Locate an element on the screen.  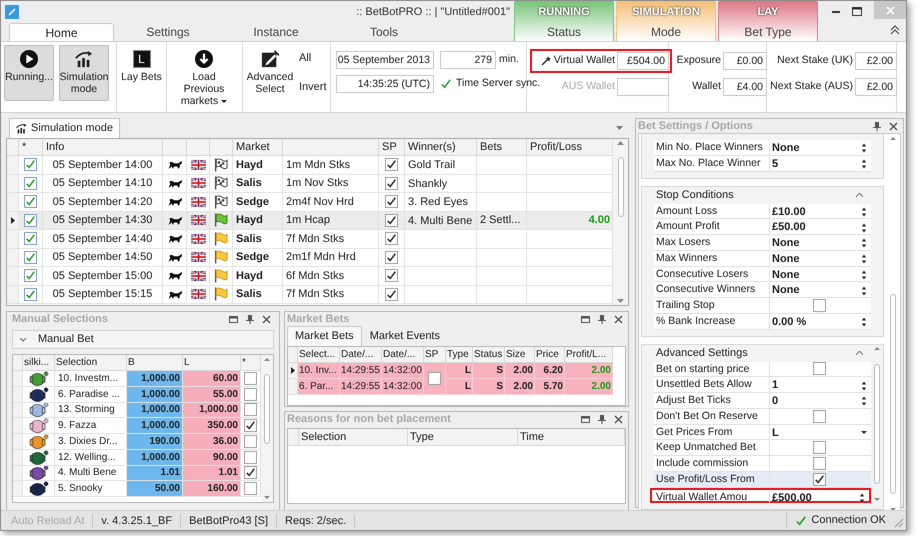
panel-tab: Market Bets is located at coordinates (324, 336).